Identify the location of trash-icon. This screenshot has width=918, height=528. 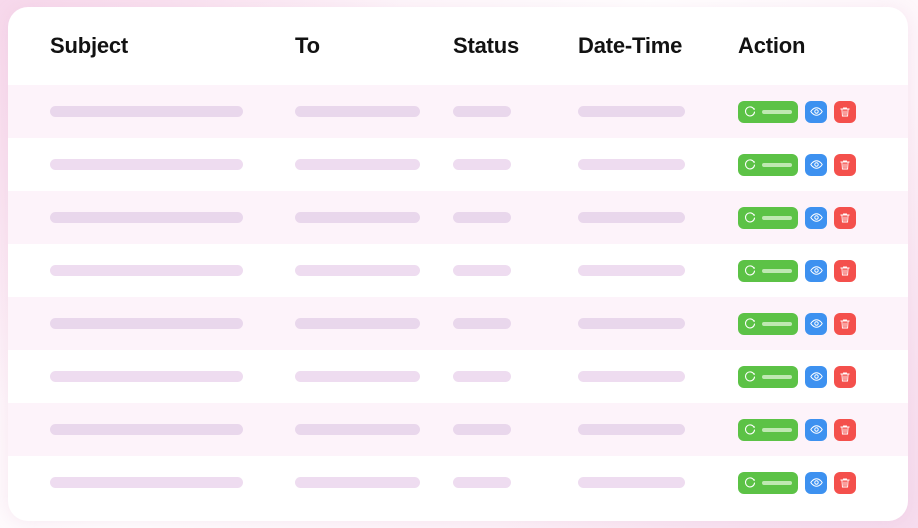
(845, 483).